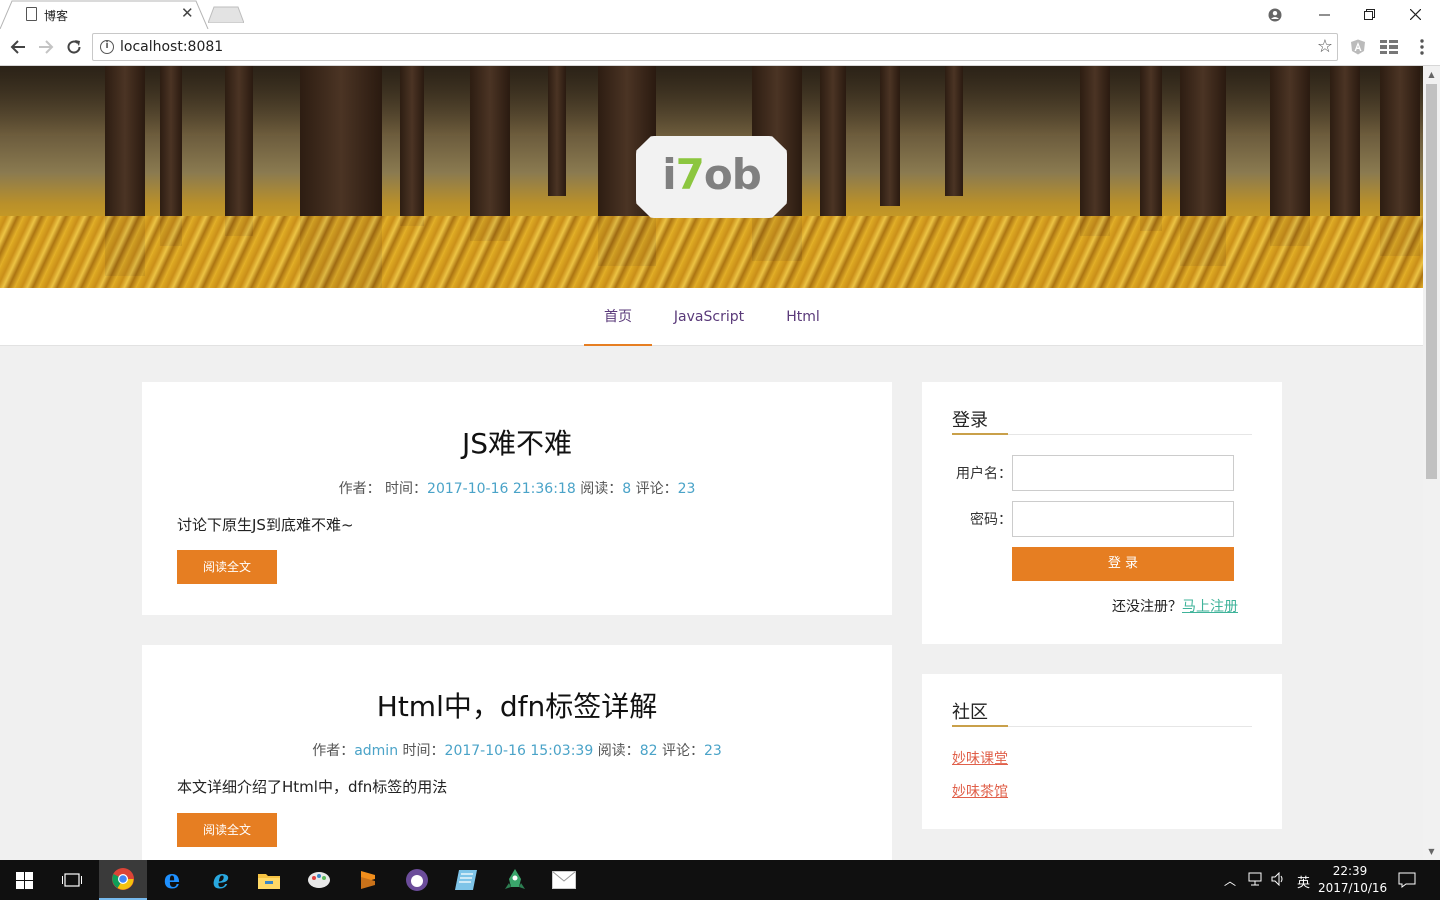 The image size is (1440, 900). I want to click on volume-icon, so click(1279, 880).